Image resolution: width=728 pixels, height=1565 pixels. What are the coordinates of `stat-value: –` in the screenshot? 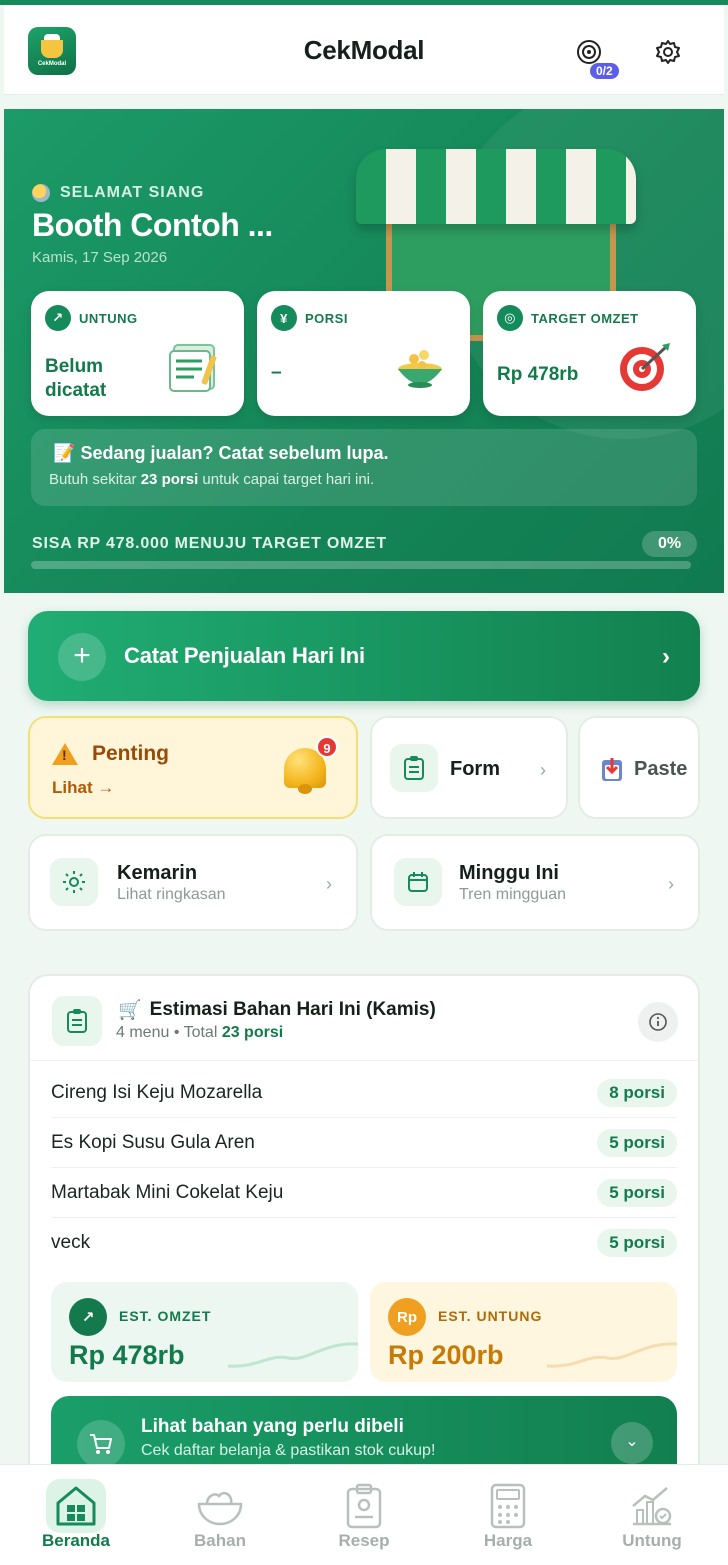 It's located at (276, 372).